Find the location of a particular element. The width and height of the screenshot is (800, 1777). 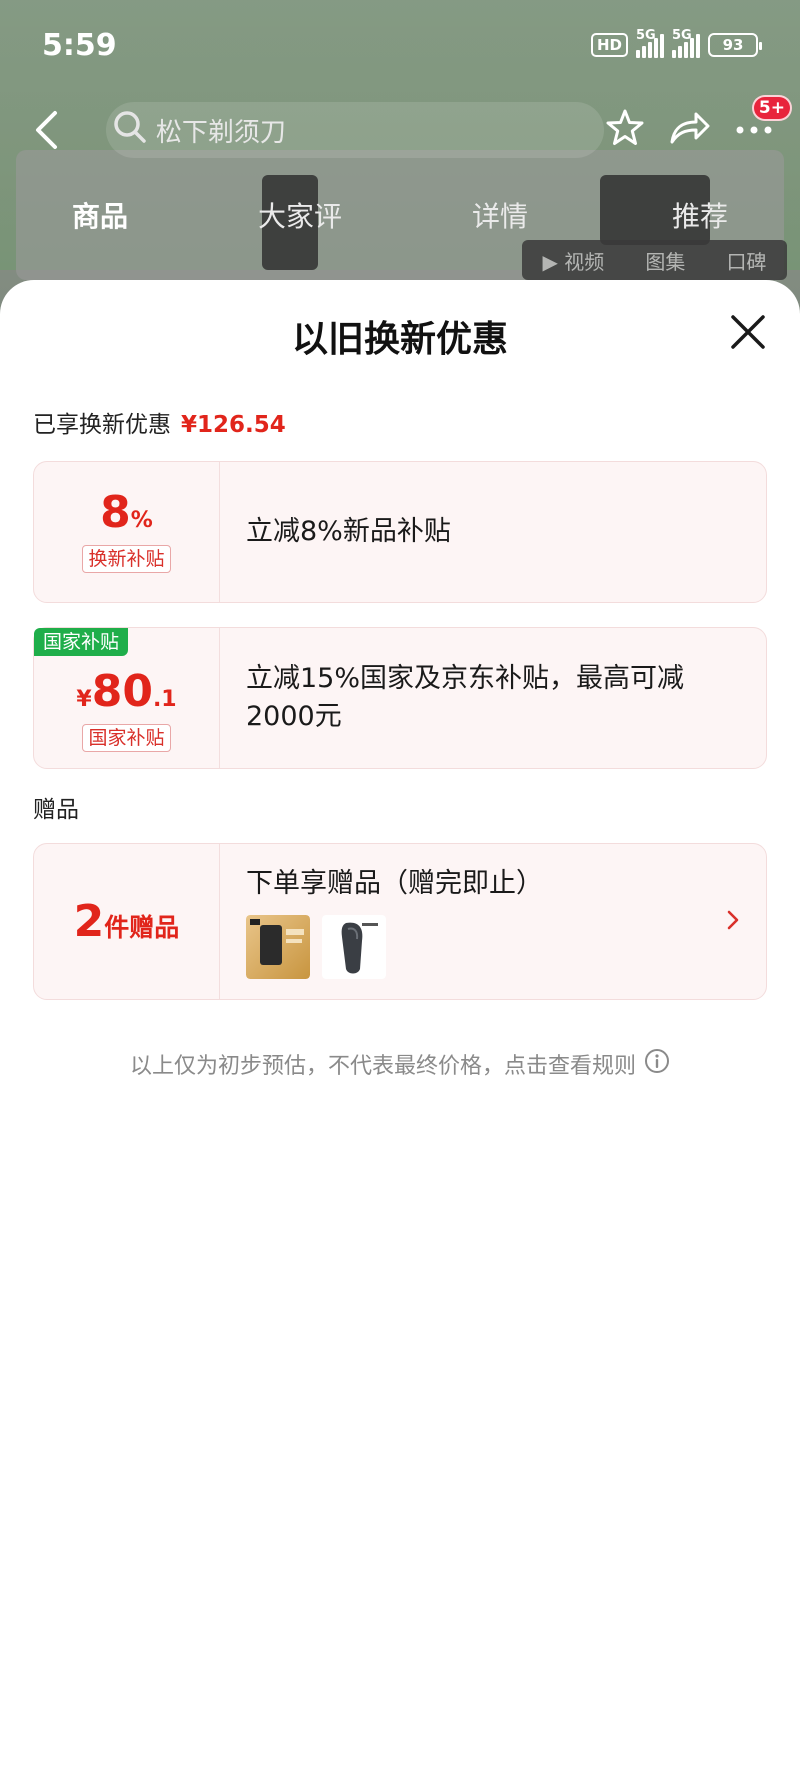

offer-card-national-subsidy: 国家补贴 ¥ 80 .1 国家补贴 立减15%国家及京东补贴，最高可减2000元 is located at coordinates (400, 698).